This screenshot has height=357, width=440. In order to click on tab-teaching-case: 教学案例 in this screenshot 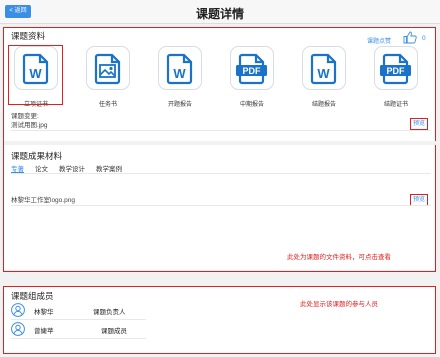, I will do `click(109, 168)`.